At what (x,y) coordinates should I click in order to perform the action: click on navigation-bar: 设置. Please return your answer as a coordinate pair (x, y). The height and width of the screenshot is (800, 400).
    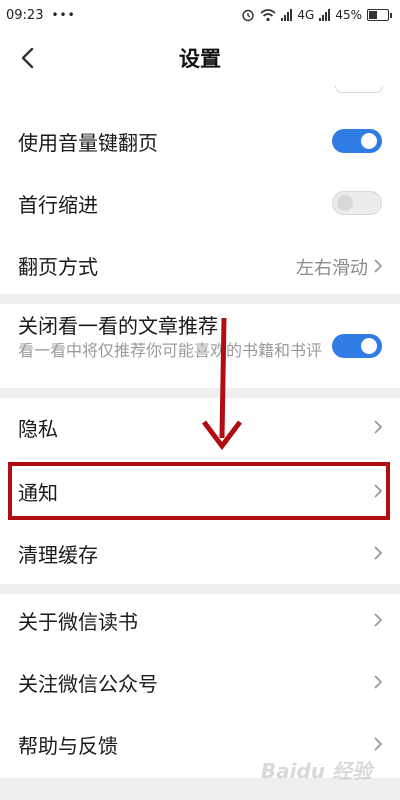
    Looking at the image, I should click on (200, 58).